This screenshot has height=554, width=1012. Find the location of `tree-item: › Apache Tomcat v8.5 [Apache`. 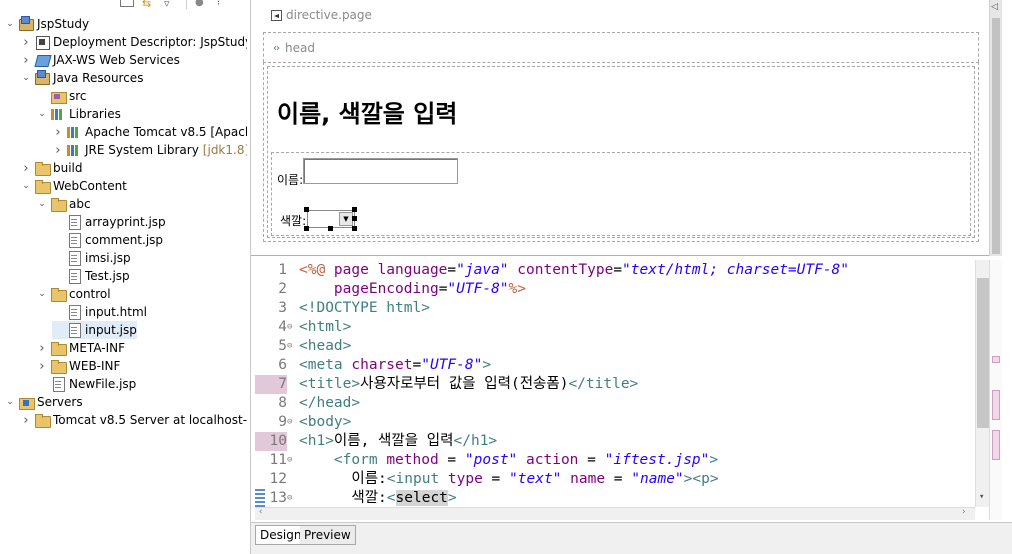

tree-item: › Apache Tomcat v8.5 [Apache is located at coordinates (149, 132).